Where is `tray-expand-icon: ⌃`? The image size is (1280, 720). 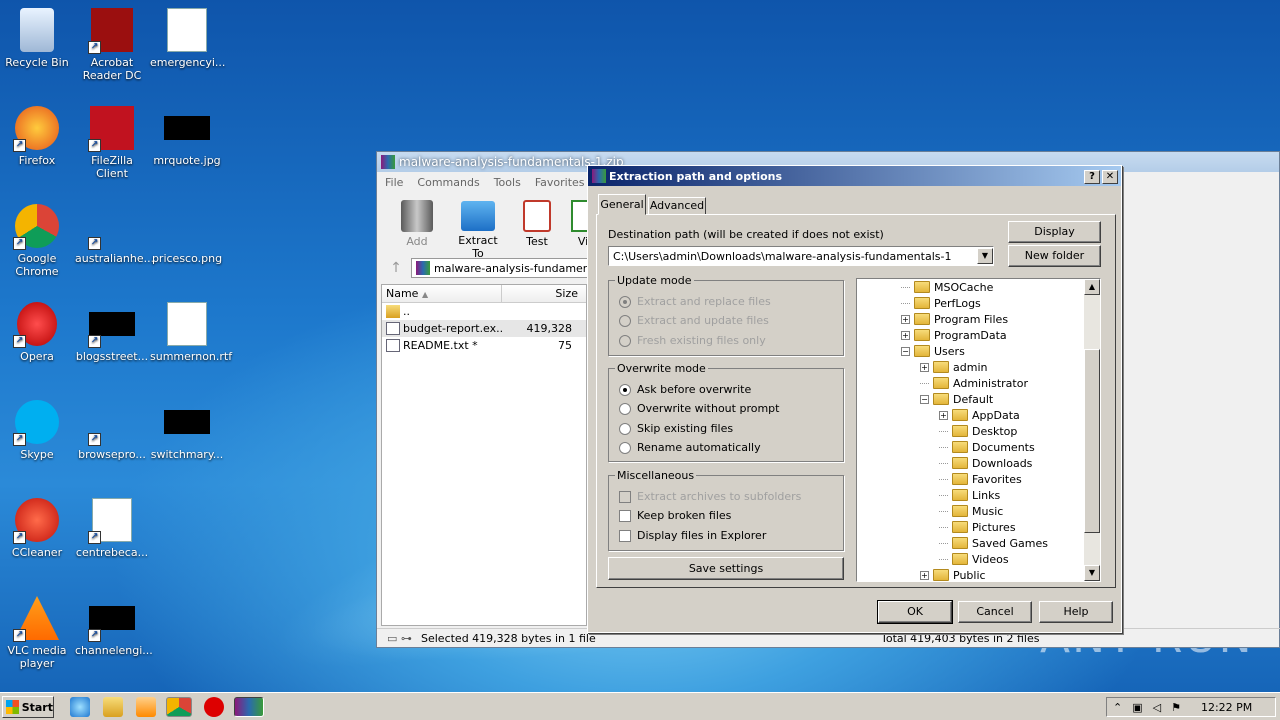 tray-expand-icon: ⌃ is located at coordinates (1117, 707).